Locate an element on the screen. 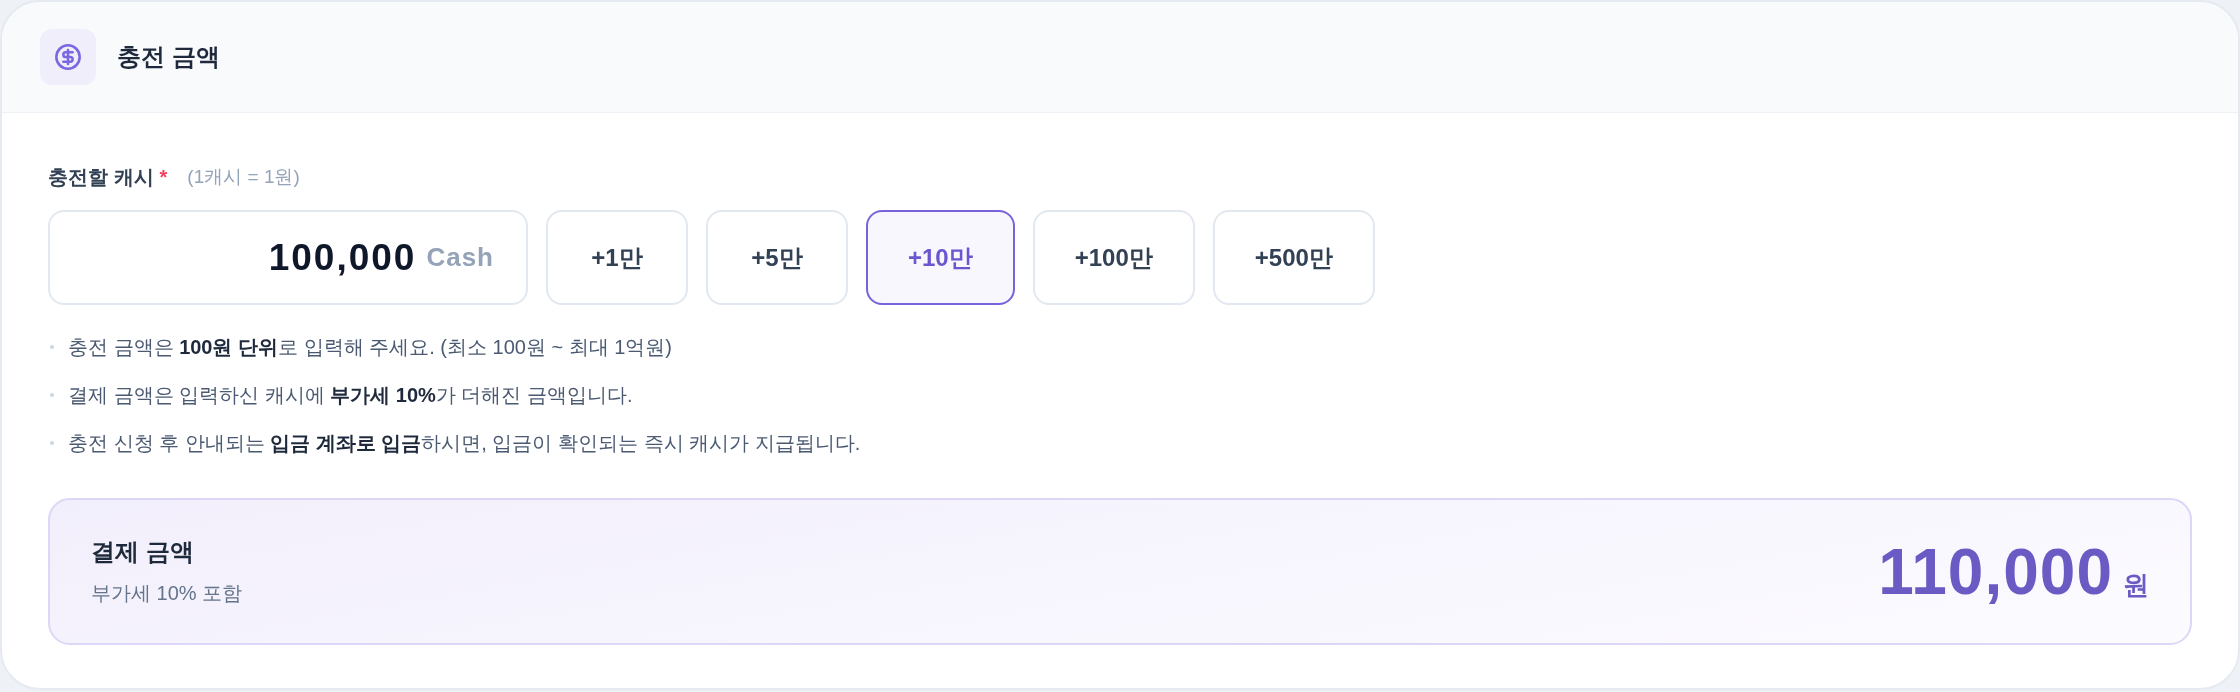 The height and width of the screenshot is (692, 2240). summary-title: 결제 금액 is located at coordinates (143, 552).